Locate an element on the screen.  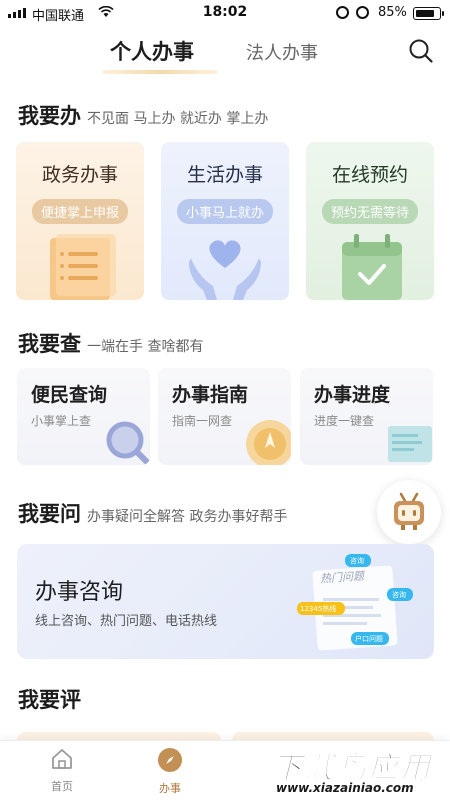
bubble-faq: 户口问题 is located at coordinates (369, 639).